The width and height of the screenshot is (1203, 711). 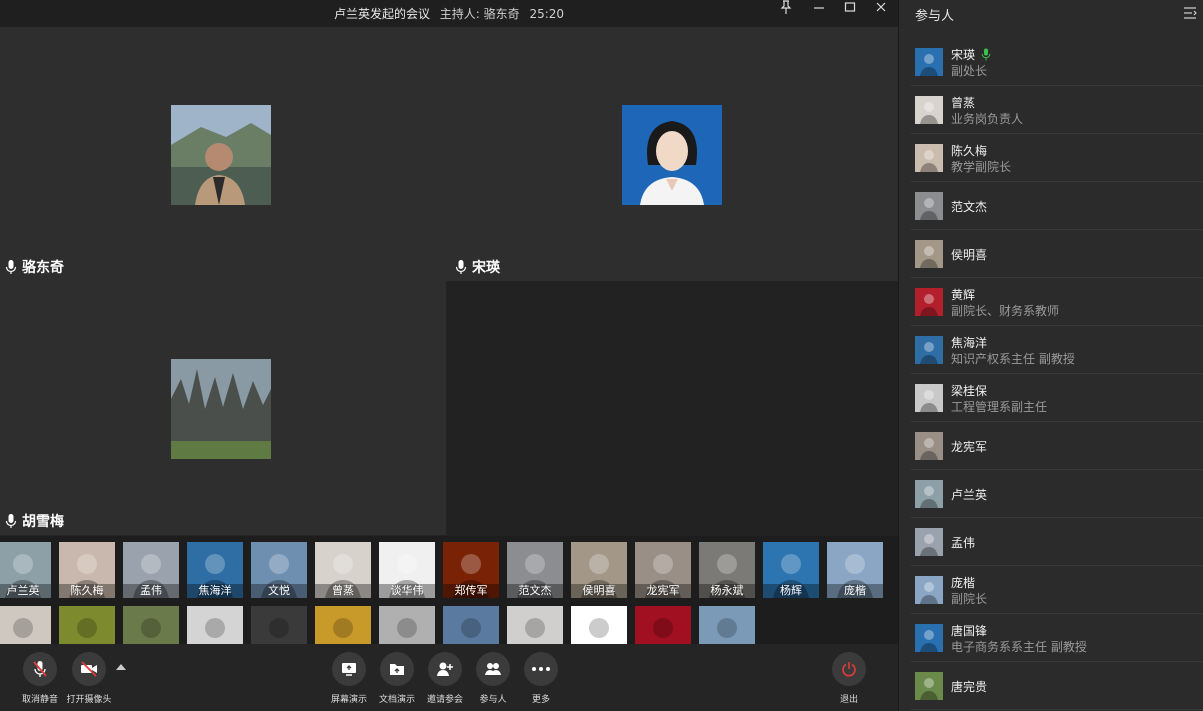 What do you see at coordinates (969, 630) in the screenshot?
I see `participant-name: 唐国锋` at bounding box center [969, 630].